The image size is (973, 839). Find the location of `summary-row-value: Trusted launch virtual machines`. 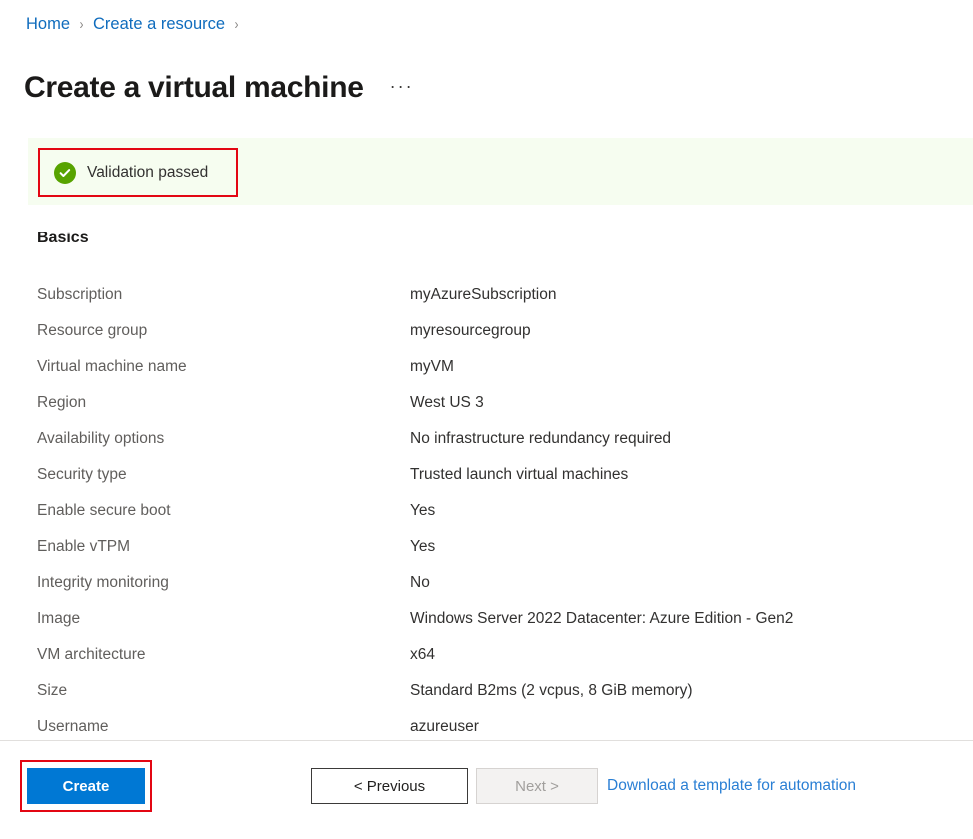

summary-row-value: Trusted launch virtual machines is located at coordinates (519, 474).